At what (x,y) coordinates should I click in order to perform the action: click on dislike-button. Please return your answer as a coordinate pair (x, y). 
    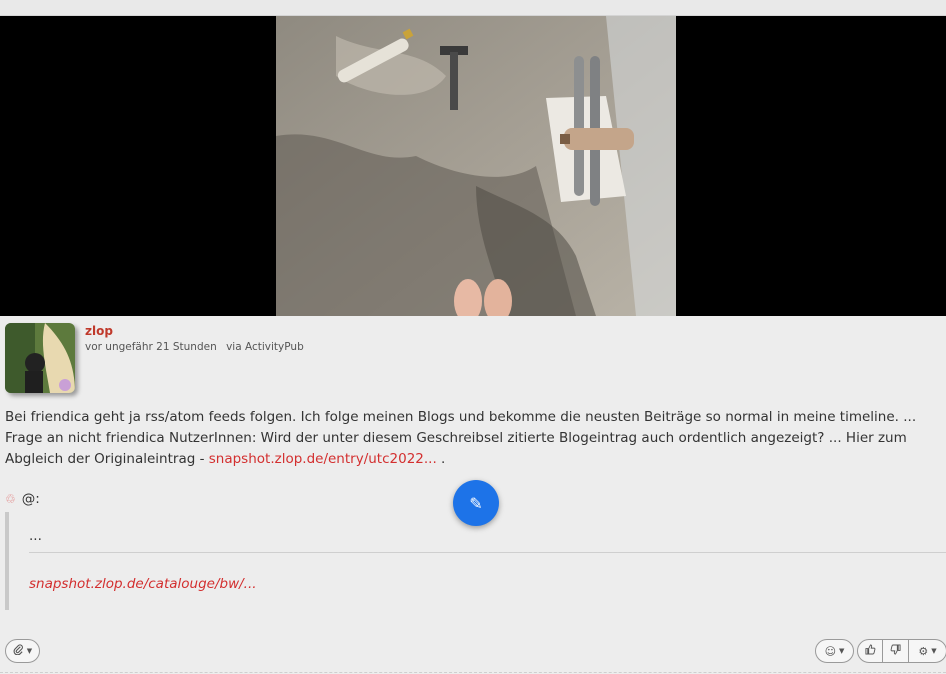
    Looking at the image, I should click on (896, 651).